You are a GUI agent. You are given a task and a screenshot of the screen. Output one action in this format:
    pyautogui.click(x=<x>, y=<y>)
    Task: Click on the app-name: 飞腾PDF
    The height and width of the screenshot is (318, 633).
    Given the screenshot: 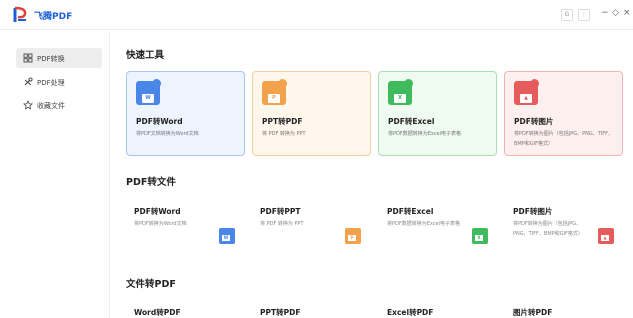 What is the action you would take?
    pyautogui.click(x=53, y=17)
    